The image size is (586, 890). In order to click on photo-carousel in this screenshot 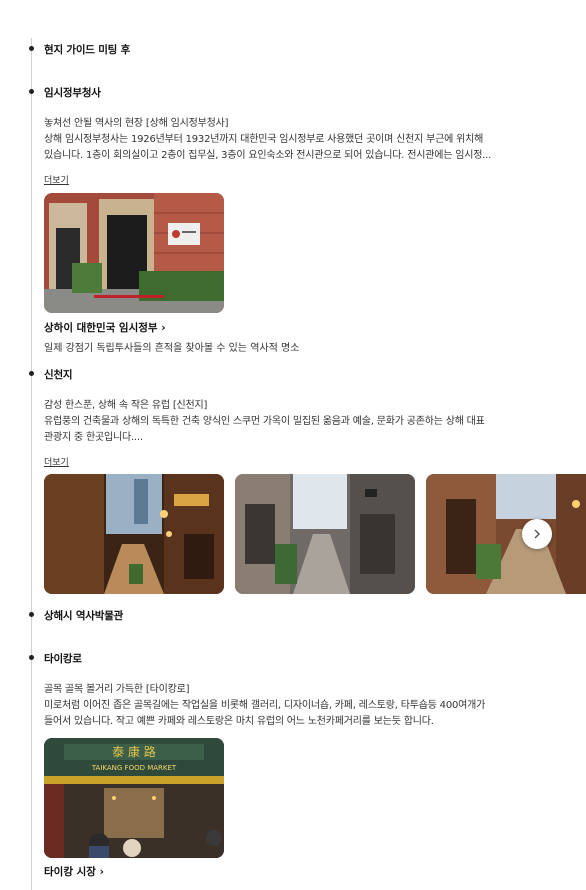, I will do `click(315, 534)`.